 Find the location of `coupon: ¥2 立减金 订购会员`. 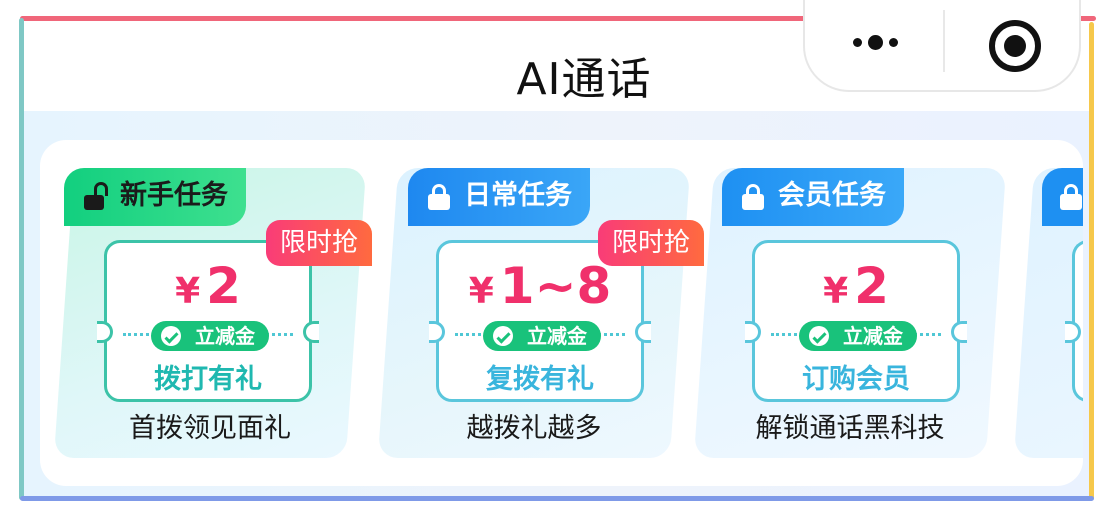

coupon: ¥2 立减金 订购会员 is located at coordinates (856, 321).